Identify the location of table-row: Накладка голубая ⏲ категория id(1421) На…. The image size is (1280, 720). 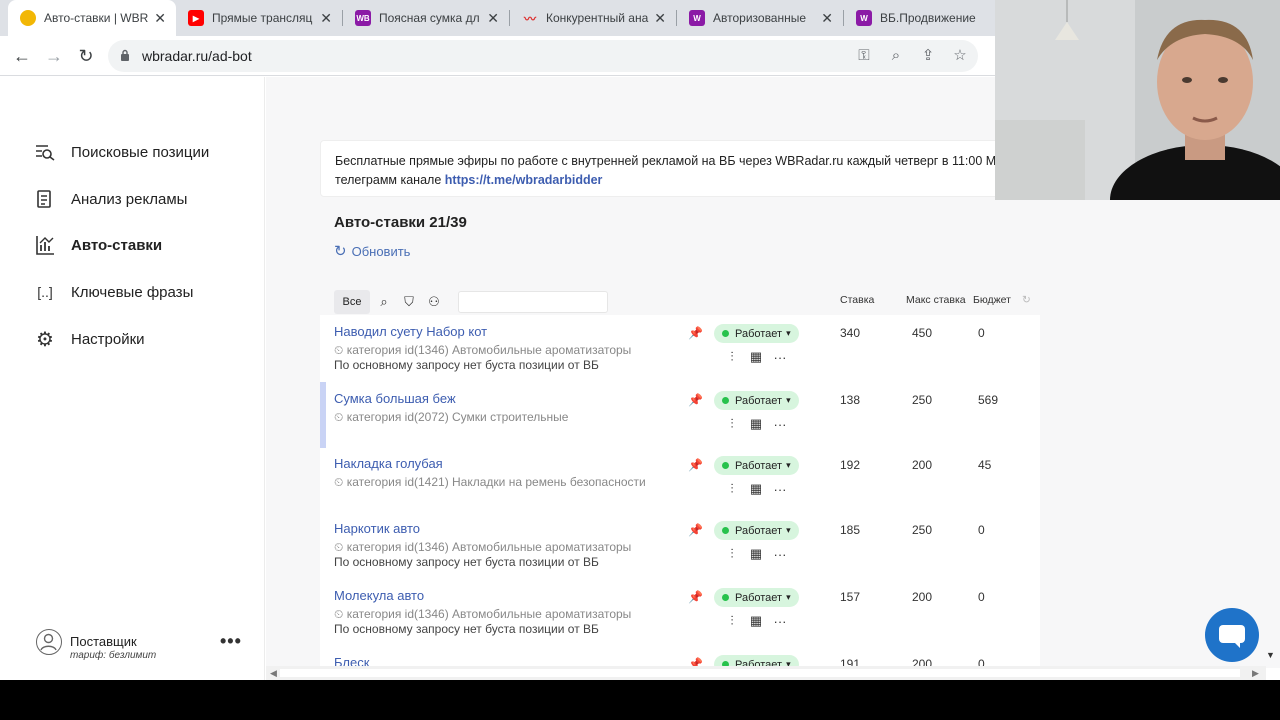
(680, 480).